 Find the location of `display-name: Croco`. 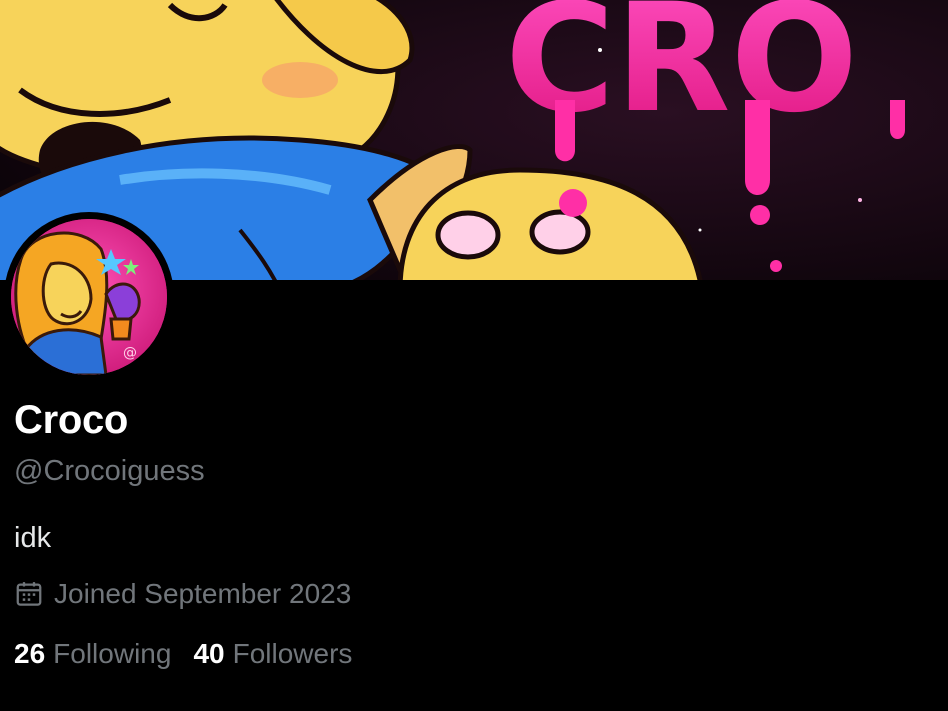

display-name: Croco is located at coordinates (71, 420).